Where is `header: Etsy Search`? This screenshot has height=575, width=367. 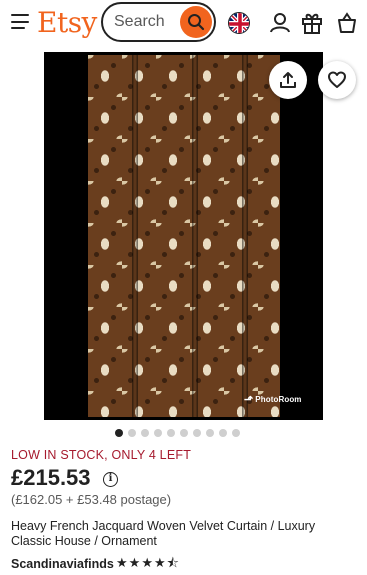 header: Etsy Search is located at coordinates (183, 23).